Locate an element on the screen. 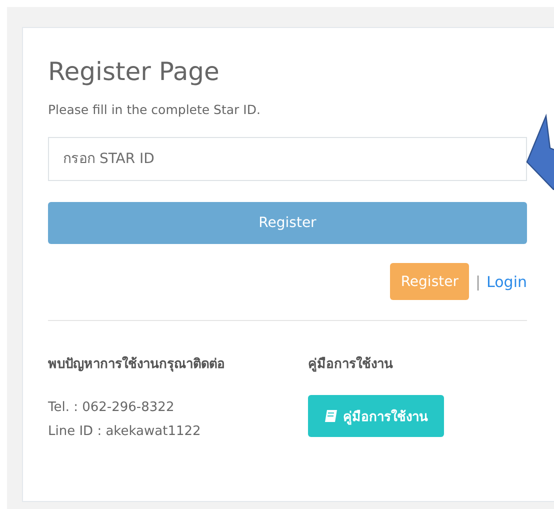 This screenshot has height=509, width=554. contact-text: Tel. : 062-296-8322 is located at coordinates (112, 408).